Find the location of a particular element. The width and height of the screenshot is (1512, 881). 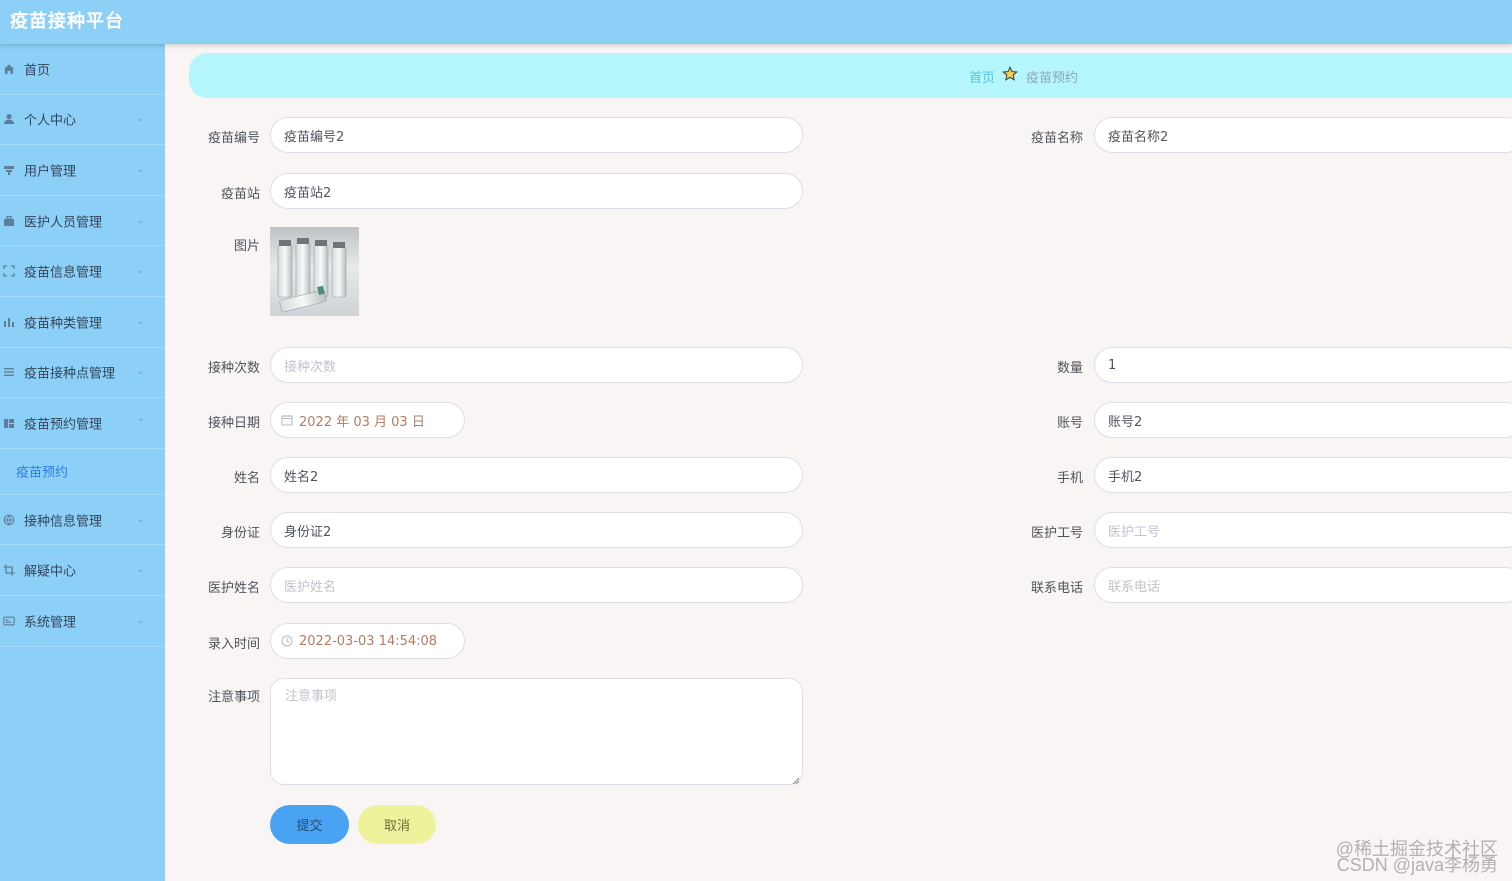

phone-label: 手机 is located at coordinates (1069, 478).